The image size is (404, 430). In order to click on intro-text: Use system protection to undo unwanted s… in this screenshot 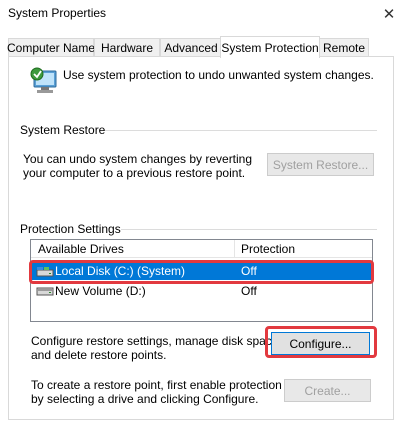, I will do `click(218, 75)`.